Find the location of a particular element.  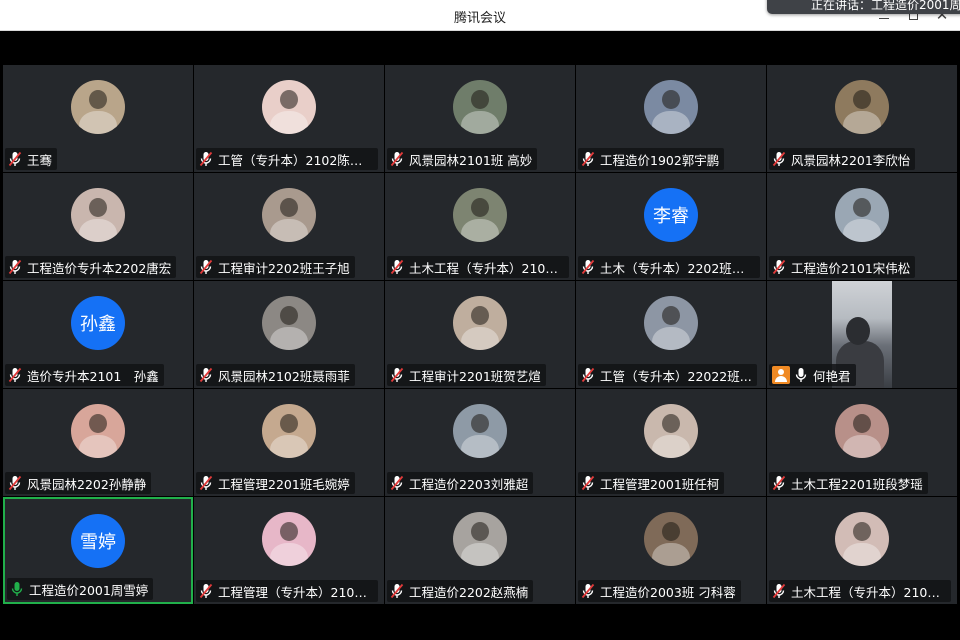

participant-tile: 工程造价2003班 刁科蓉 is located at coordinates (671, 550).